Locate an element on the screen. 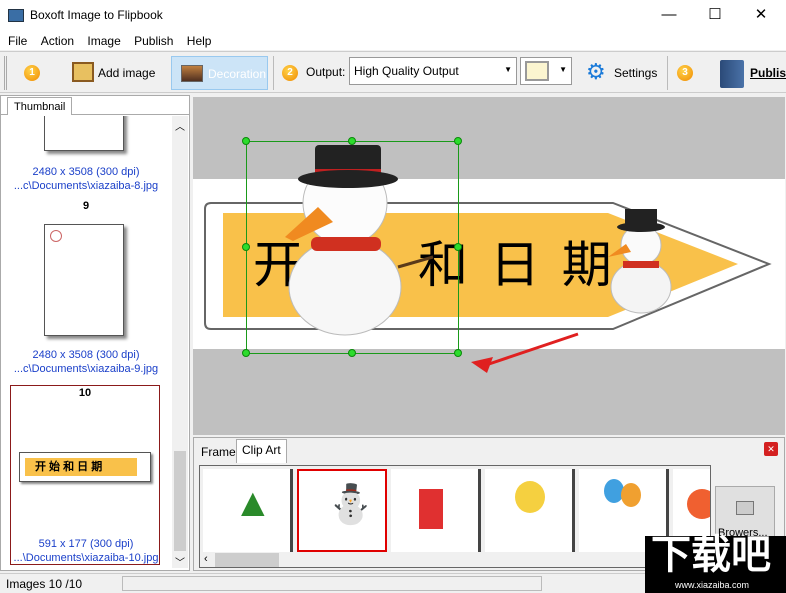  step-2-badge: 2 is located at coordinates (290, 73).